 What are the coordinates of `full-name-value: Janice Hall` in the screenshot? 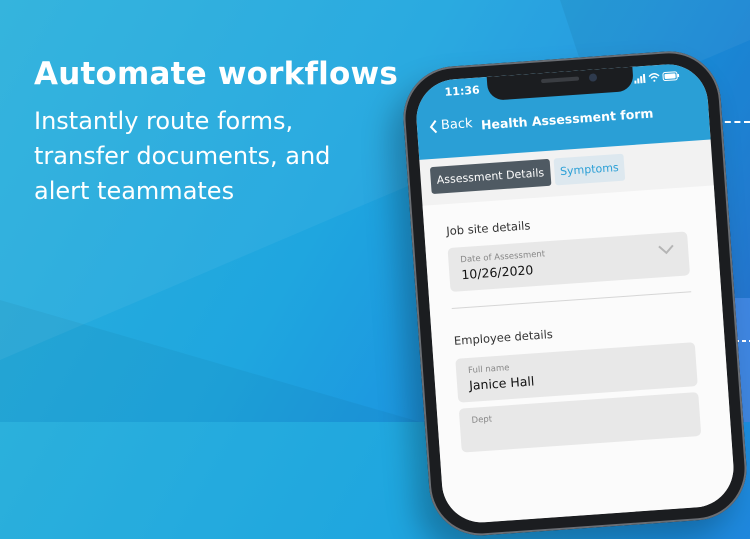 It's located at (501, 383).